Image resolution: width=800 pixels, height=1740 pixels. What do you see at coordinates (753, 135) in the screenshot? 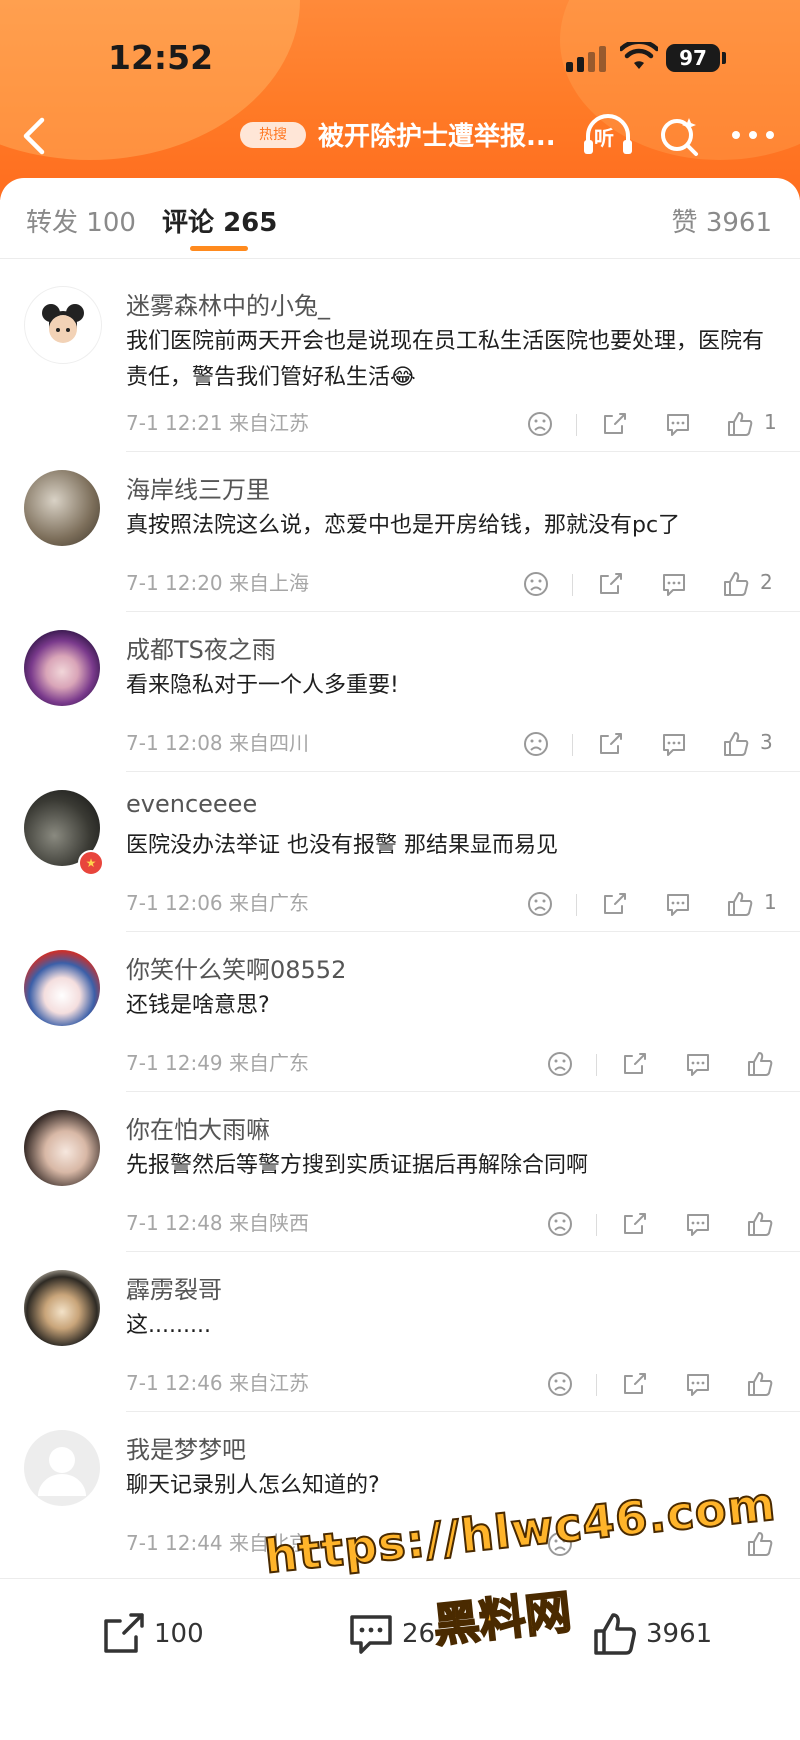
I see `more-icon` at bounding box center [753, 135].